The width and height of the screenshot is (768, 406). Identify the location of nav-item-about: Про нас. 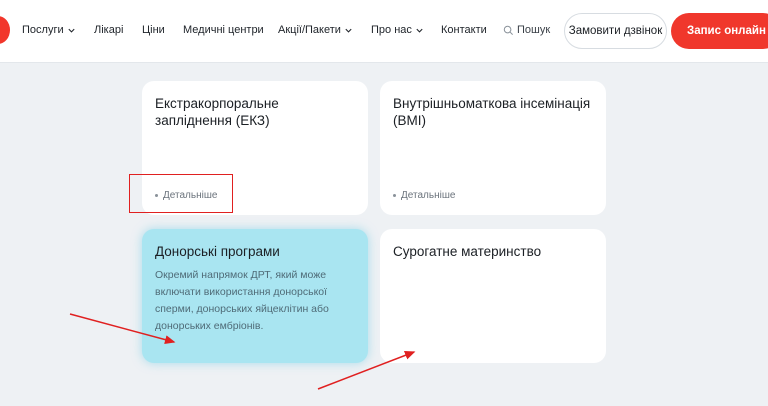
(397, 30).